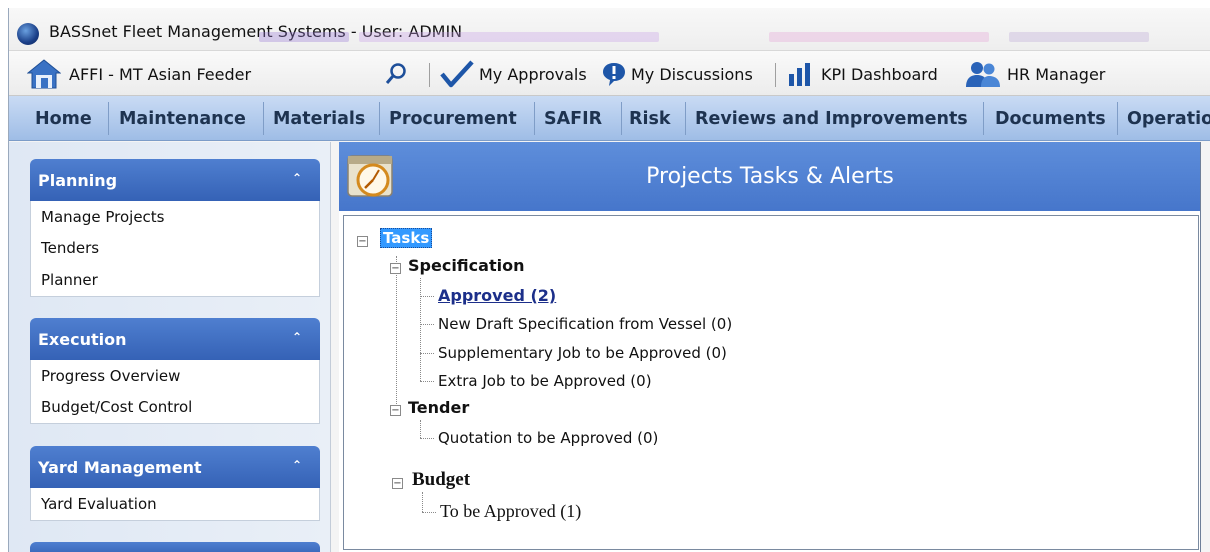 This screenshot has width=1210, height=552. I want to click on people-icon, so click(983, 74).